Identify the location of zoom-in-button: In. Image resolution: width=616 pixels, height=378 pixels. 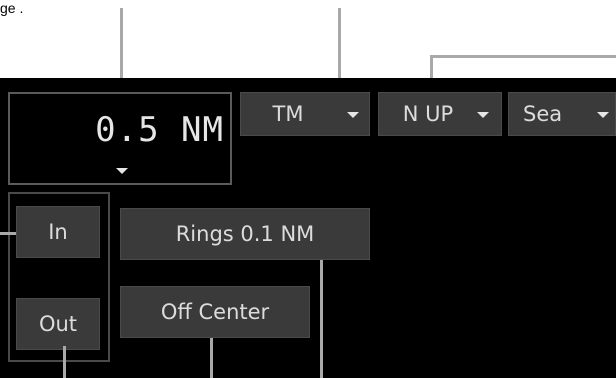
(58, 232).